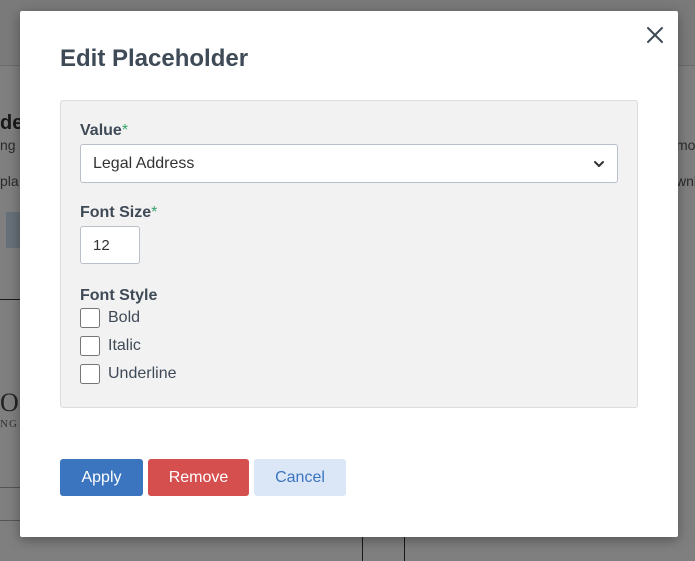 Image resolution: width=695 pixels, height=561 pixels. Describe the element at coordinates (119, 295) in the screenshot. I see `font-style-label: Font Style` at that location.